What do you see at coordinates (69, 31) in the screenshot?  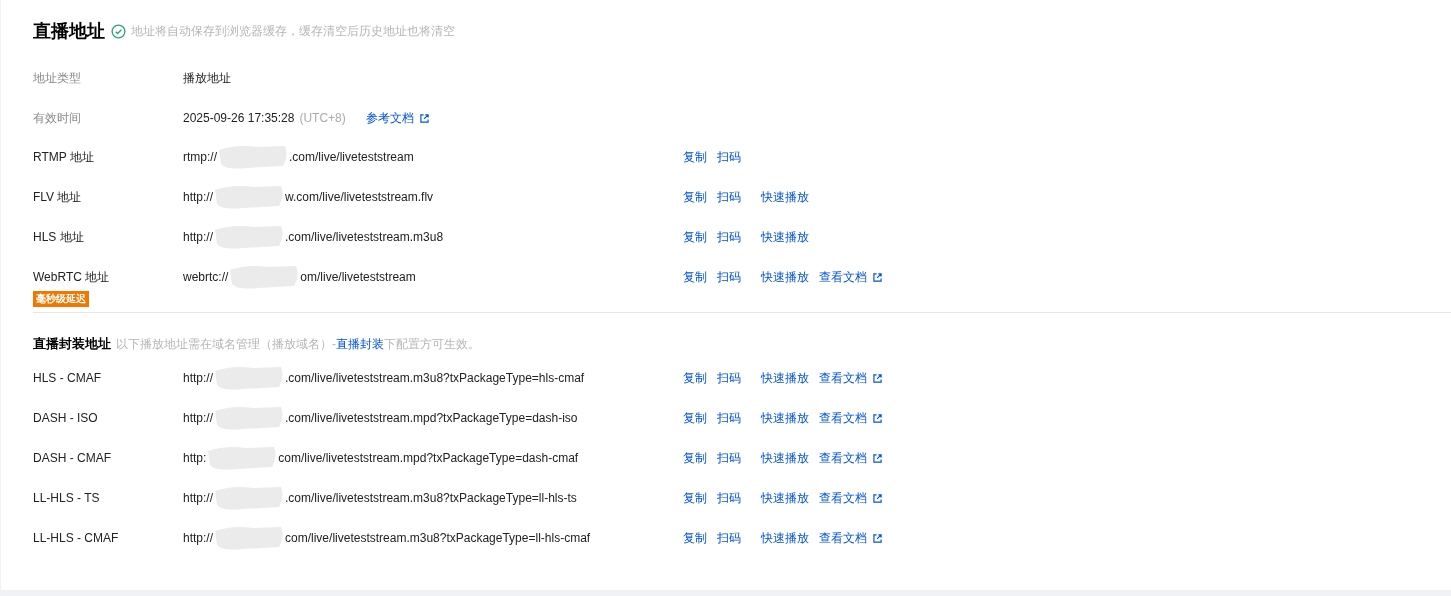 I see `section-title: 直播地址` at bounding box center [69, 31].